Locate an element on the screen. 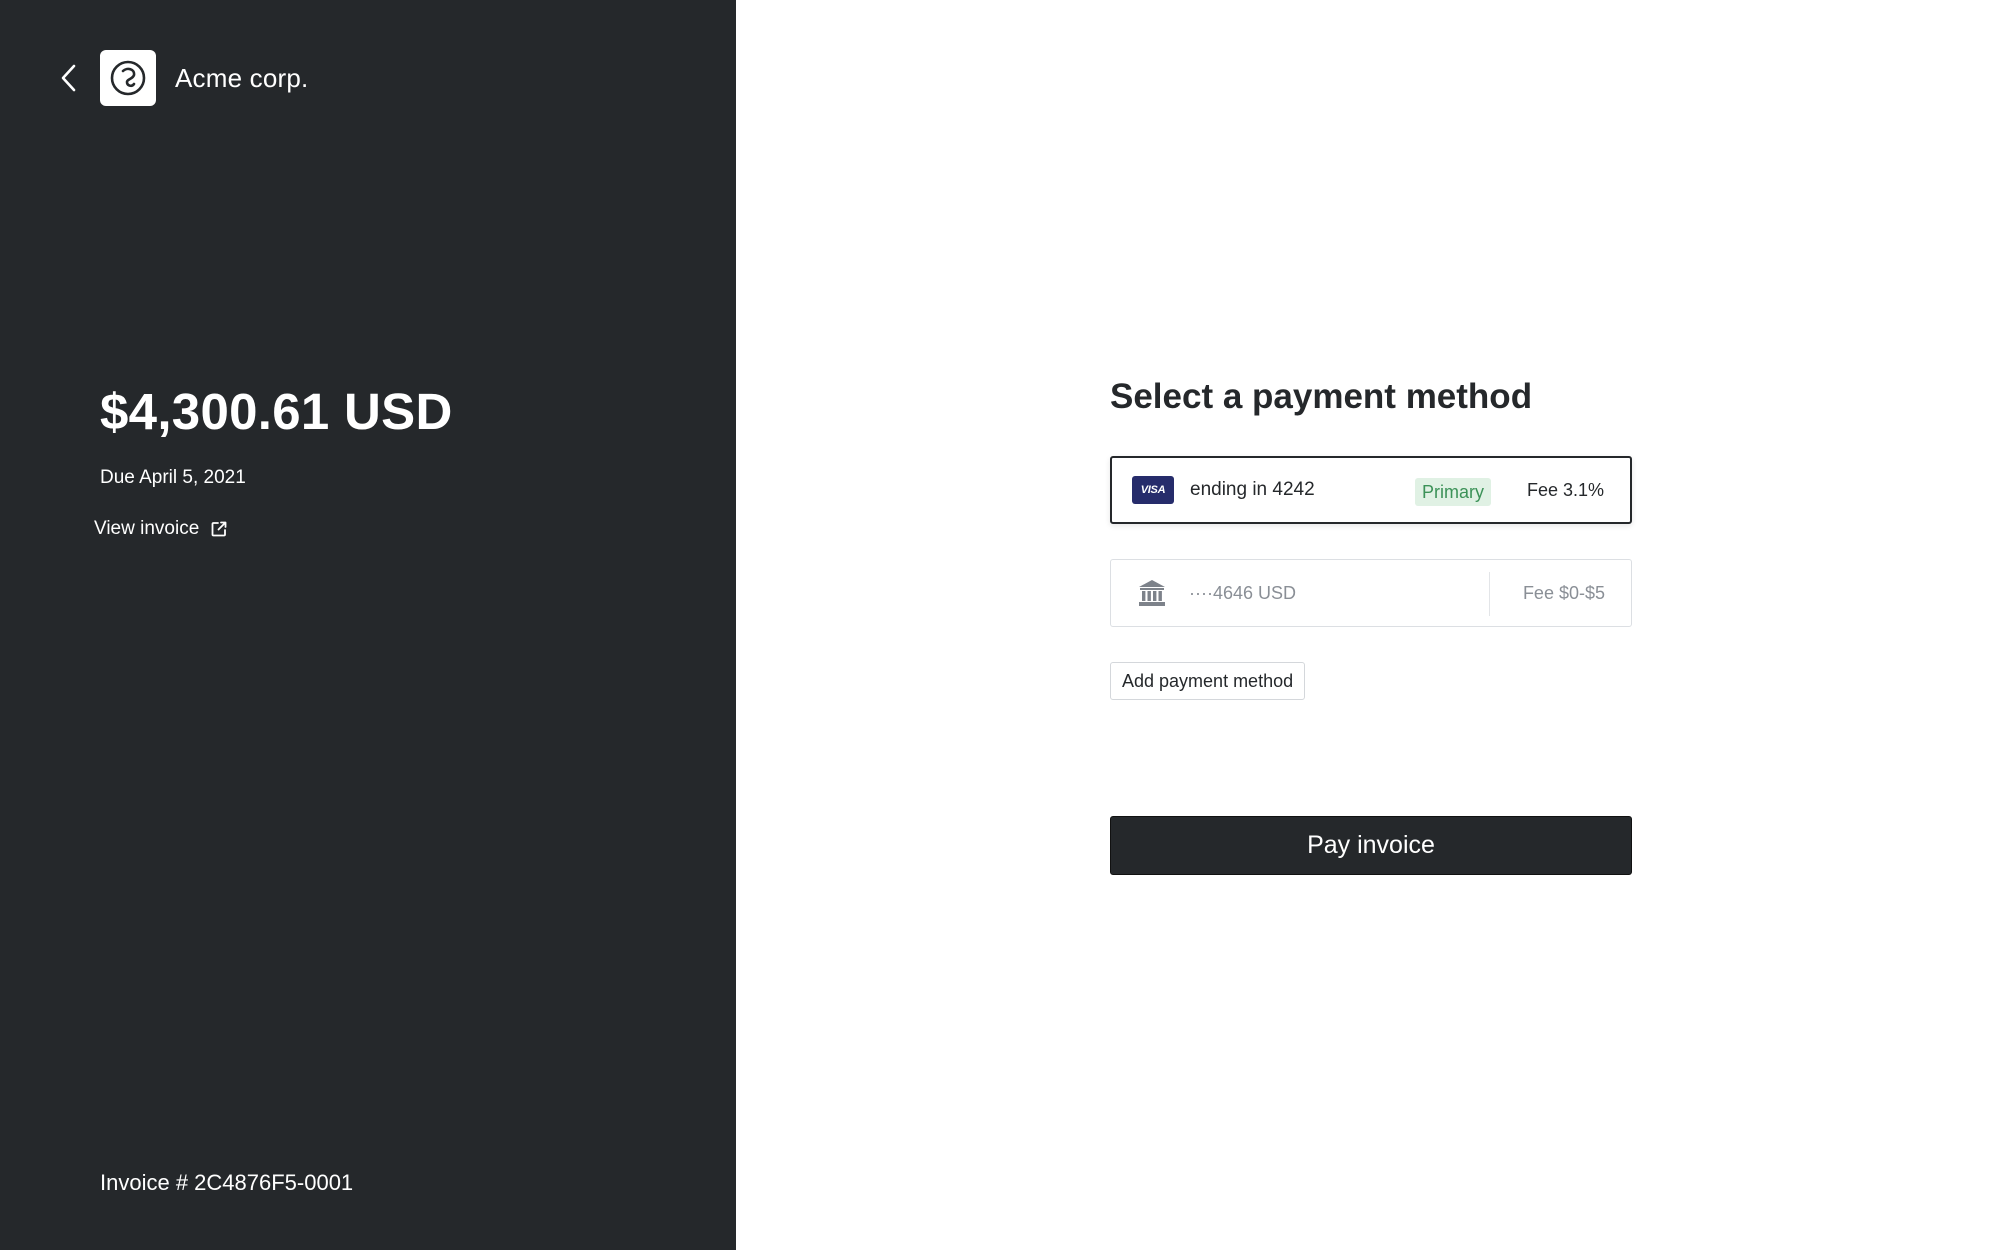 The image size is (2000, 1250). payment-method-visa: VISA ending in 4242 Primary Fee 3.1% is located at coordinates (1371, 490).